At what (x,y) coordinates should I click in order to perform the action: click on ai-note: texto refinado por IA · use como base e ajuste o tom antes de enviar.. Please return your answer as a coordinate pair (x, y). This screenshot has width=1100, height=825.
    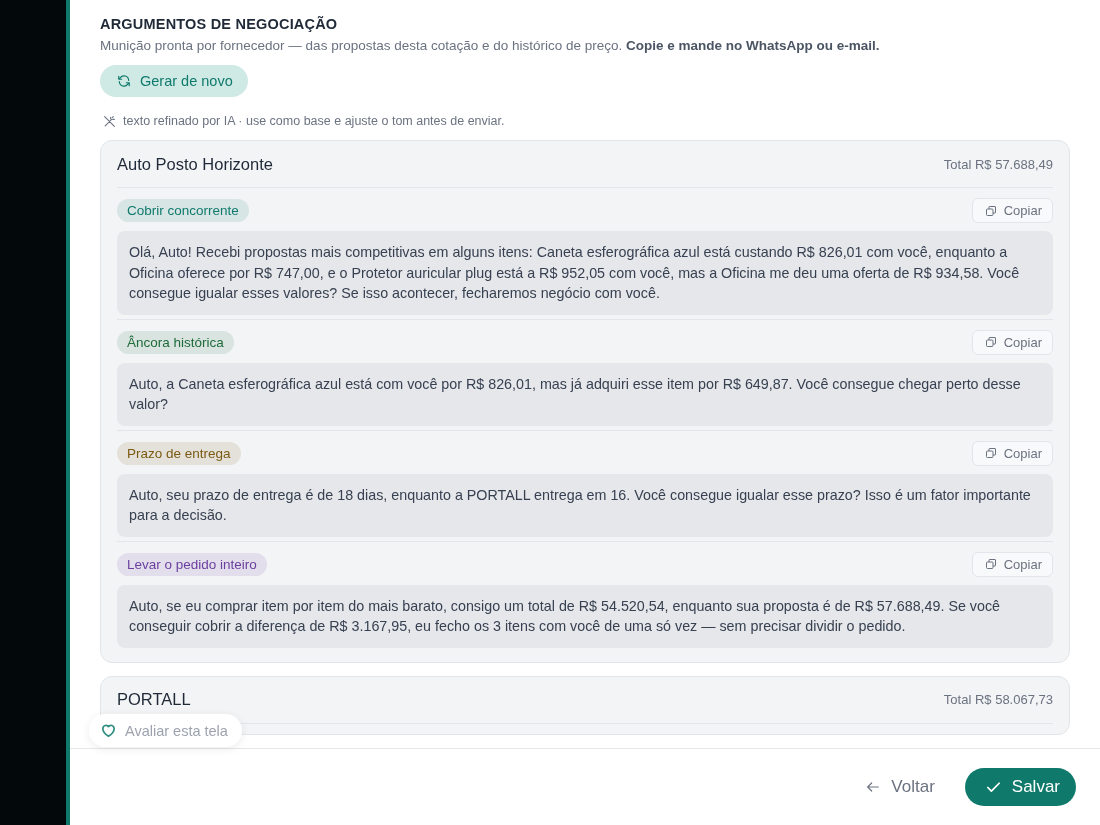
    Looking at the image, I should click on (314, 121).